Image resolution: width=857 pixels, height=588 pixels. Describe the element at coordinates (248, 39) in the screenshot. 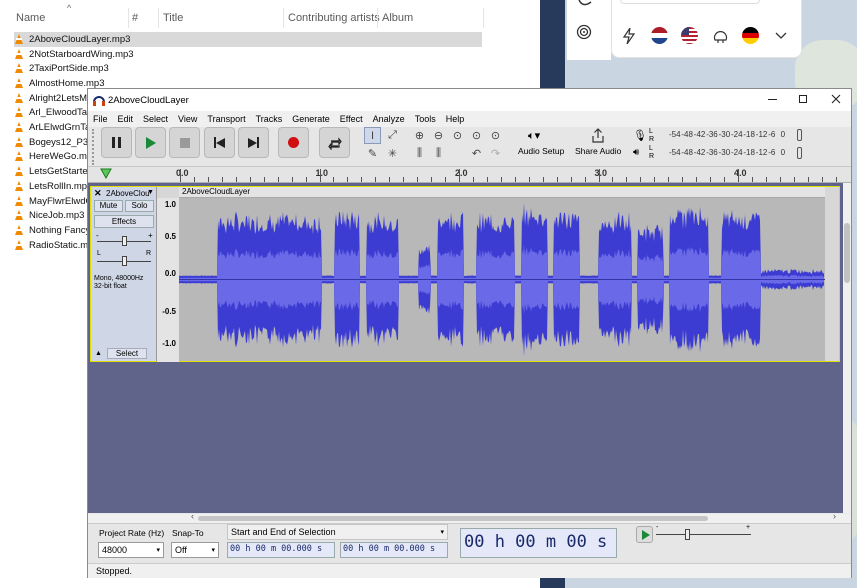

I see `file-row: 2AboveCloudLayer.mp3` at that location.